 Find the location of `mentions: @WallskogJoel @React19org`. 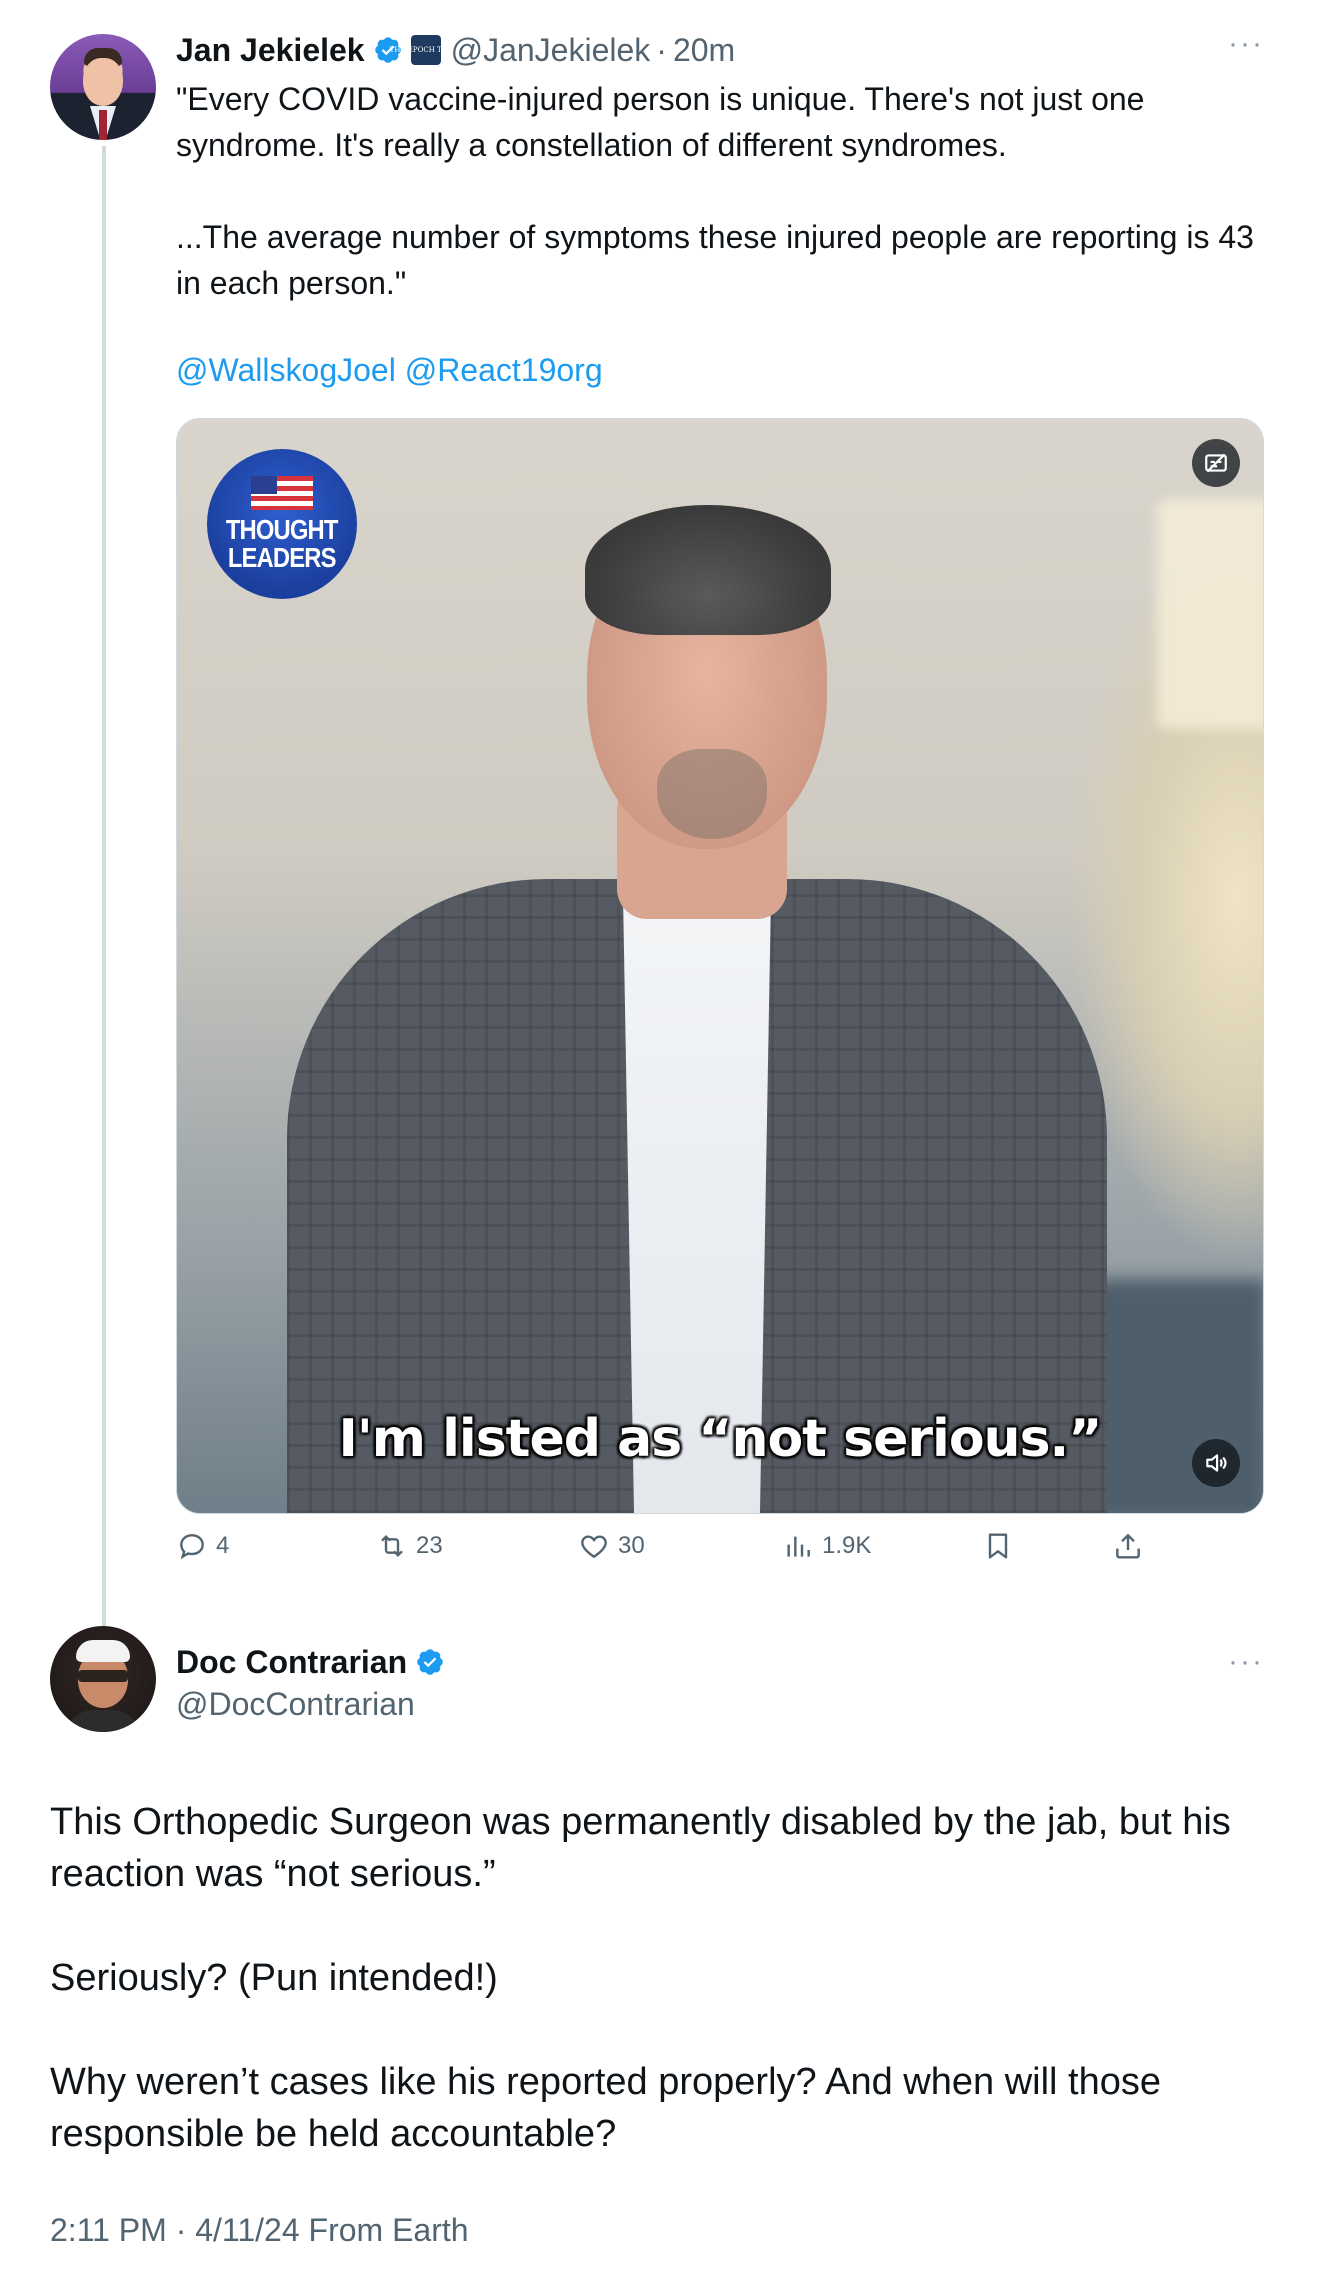

mentions: @WallskogJoel @React19org is located at coordinates (389, 370).